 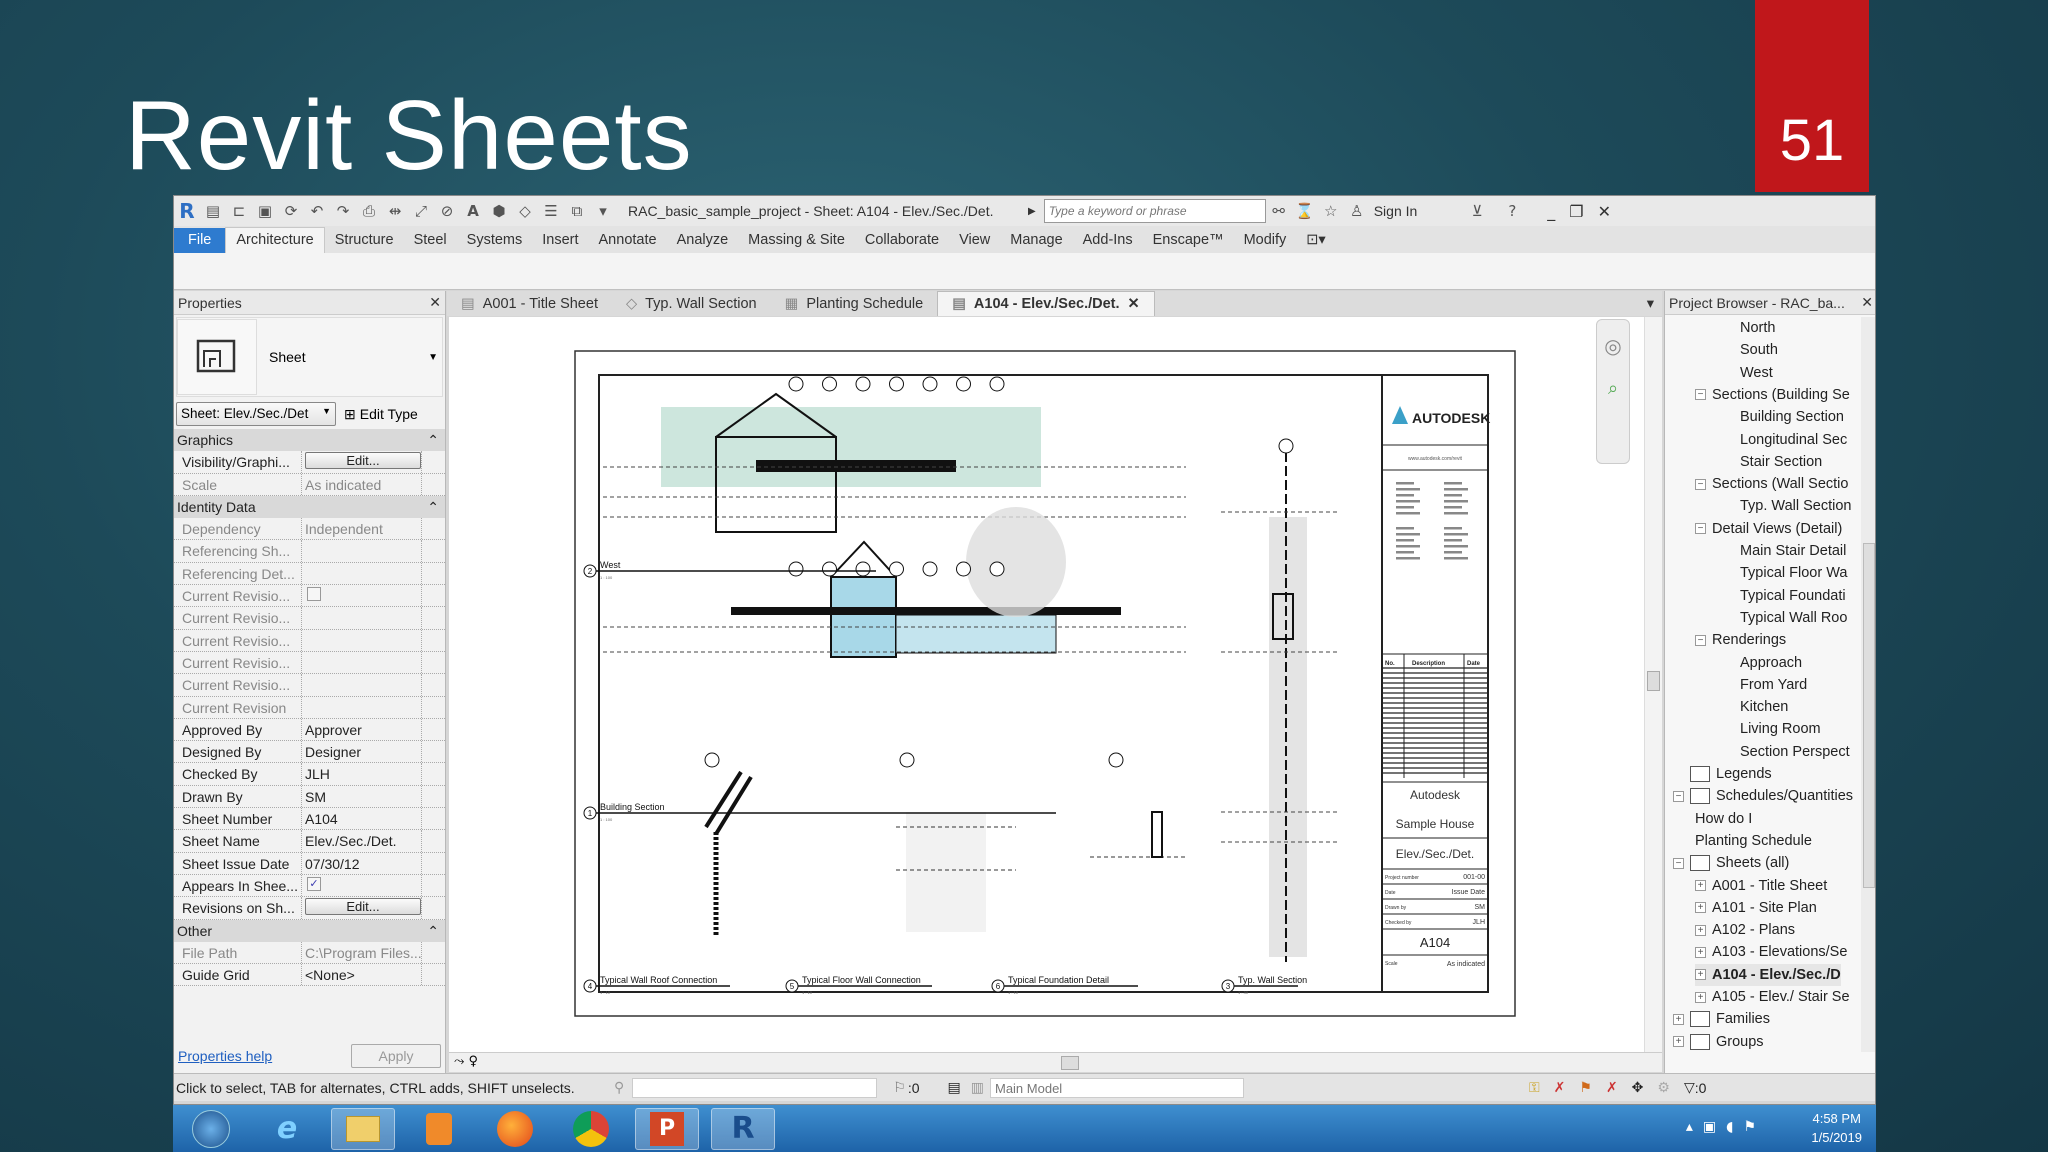 What do you see at coordinates (1768, 974) in the screenshot?
I see `browser-item: + A104 - Elev./Sec./D` at bounding box center [1768, 974].